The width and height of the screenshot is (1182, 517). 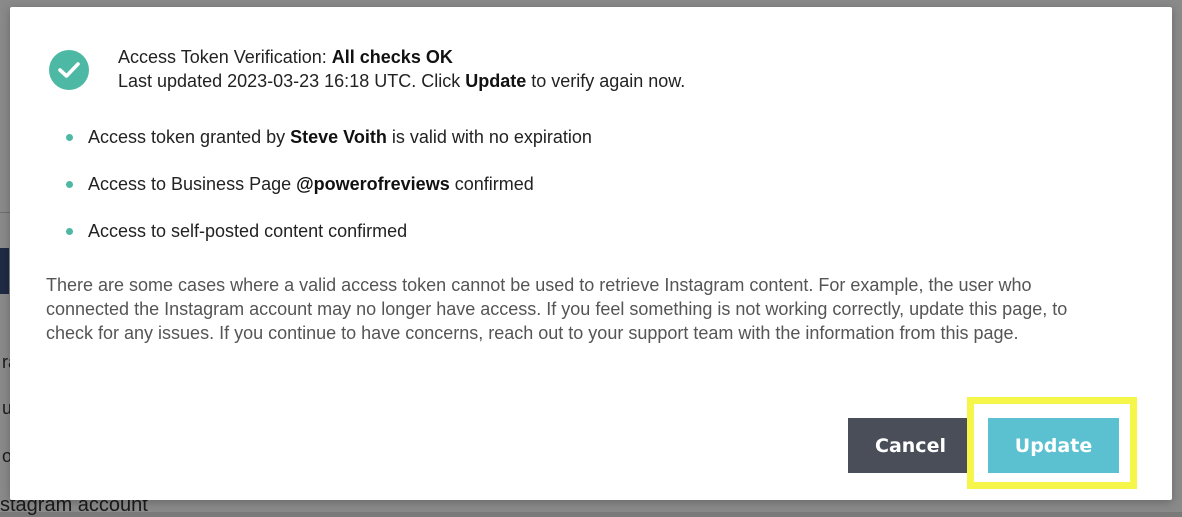 I want to click on check-item-self-posted: Access to self-posted content confirmed, so click(x=329, y=231).